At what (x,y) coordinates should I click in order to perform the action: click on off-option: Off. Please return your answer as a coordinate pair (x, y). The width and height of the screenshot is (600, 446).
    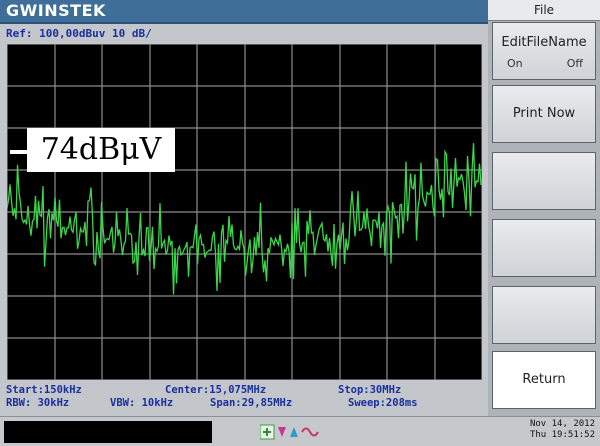
    Looking at the image, I should click on (574, 63).